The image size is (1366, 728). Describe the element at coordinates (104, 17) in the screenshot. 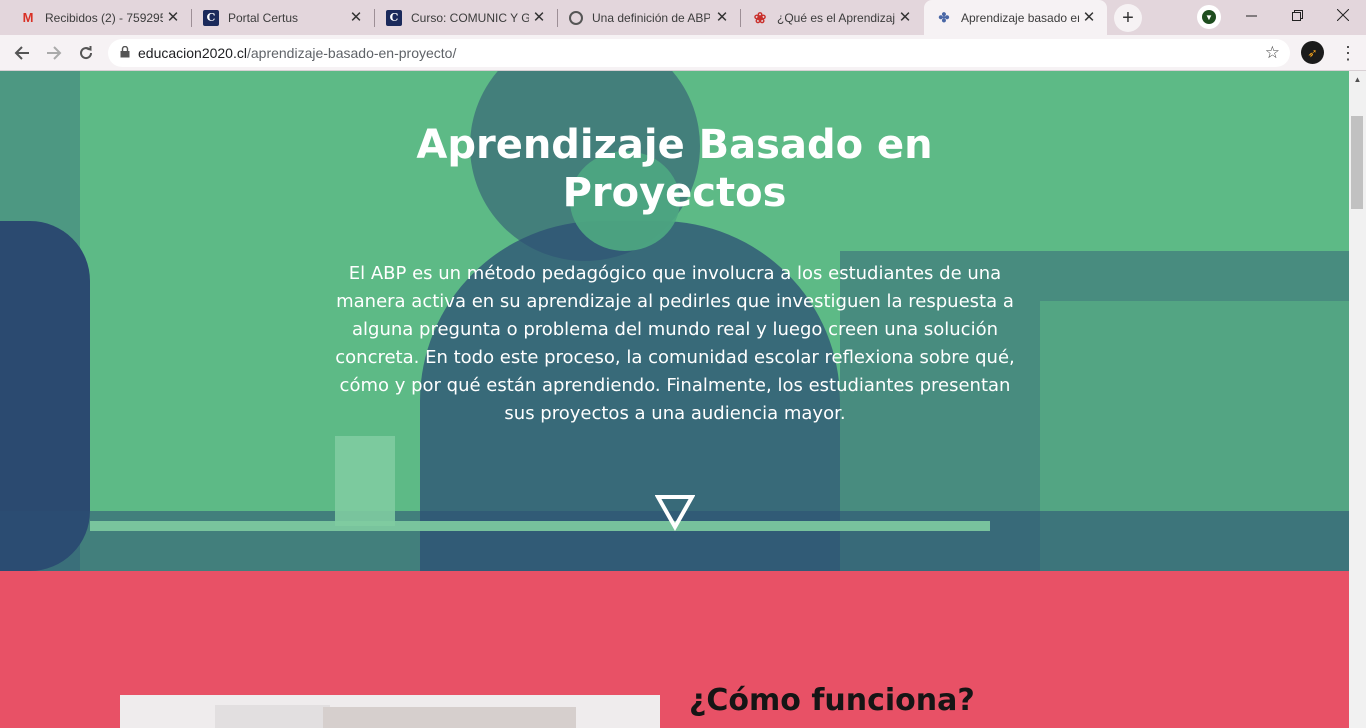

I see `tab-title: Recibidos (2) - 759295` at that location.